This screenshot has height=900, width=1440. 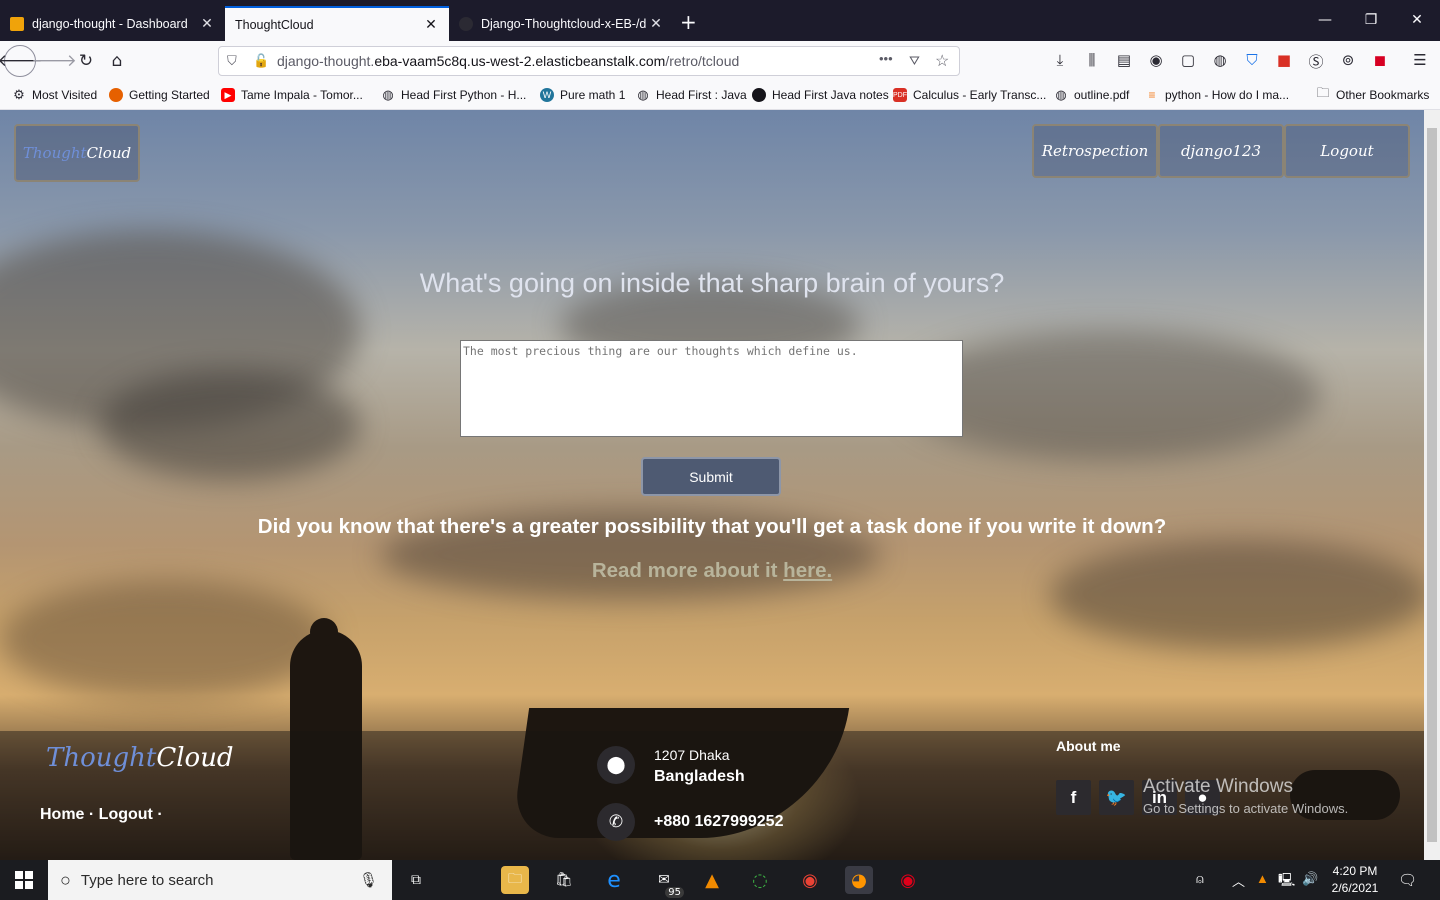 What do you see at coordinates (19, 94) in the screenshot?
I see `gear-icon: ⚙` at bounding box center [19, 94].